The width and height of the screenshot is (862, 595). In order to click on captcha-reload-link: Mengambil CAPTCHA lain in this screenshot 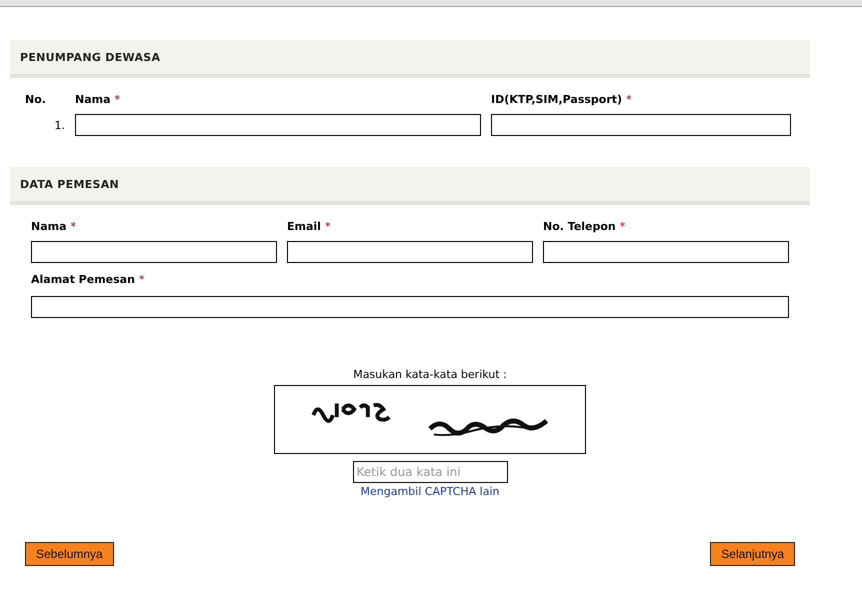, I will do `click(430, 491)`.